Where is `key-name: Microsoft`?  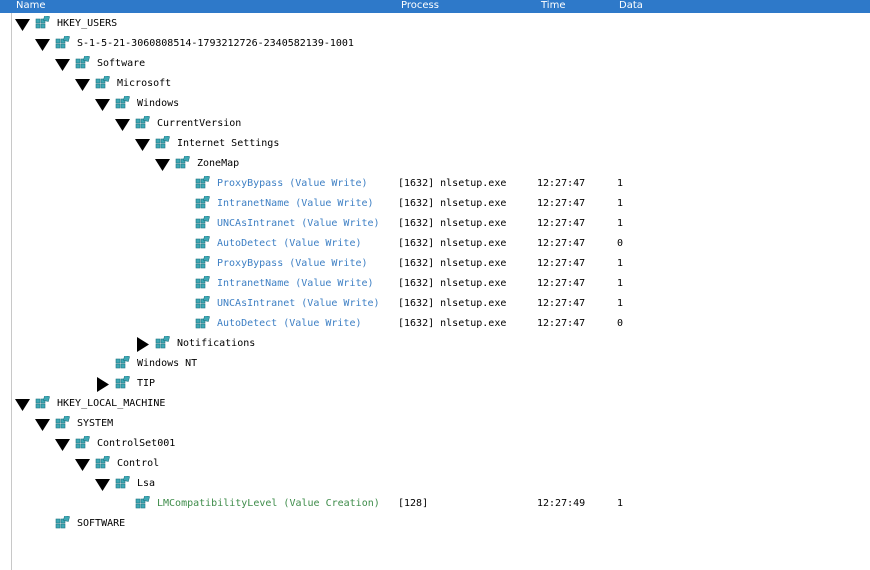
key-name: Microsoft is located at coordinates (144, 83).